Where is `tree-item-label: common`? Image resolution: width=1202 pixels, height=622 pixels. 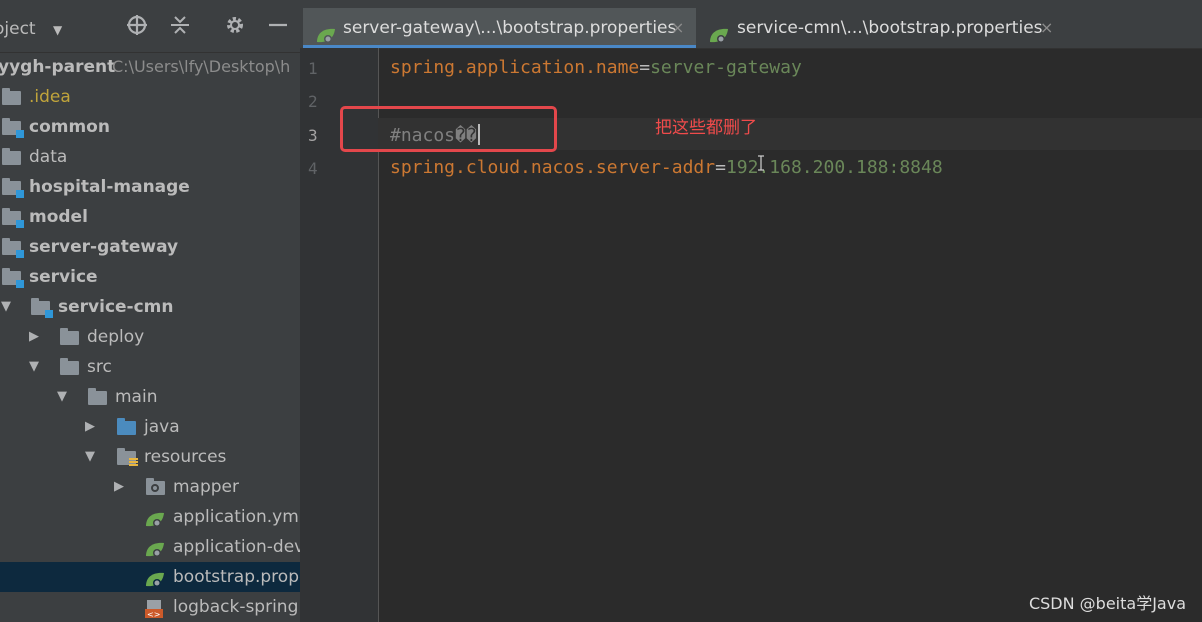 tree-item-label: common is located at coordinates (69, 127).